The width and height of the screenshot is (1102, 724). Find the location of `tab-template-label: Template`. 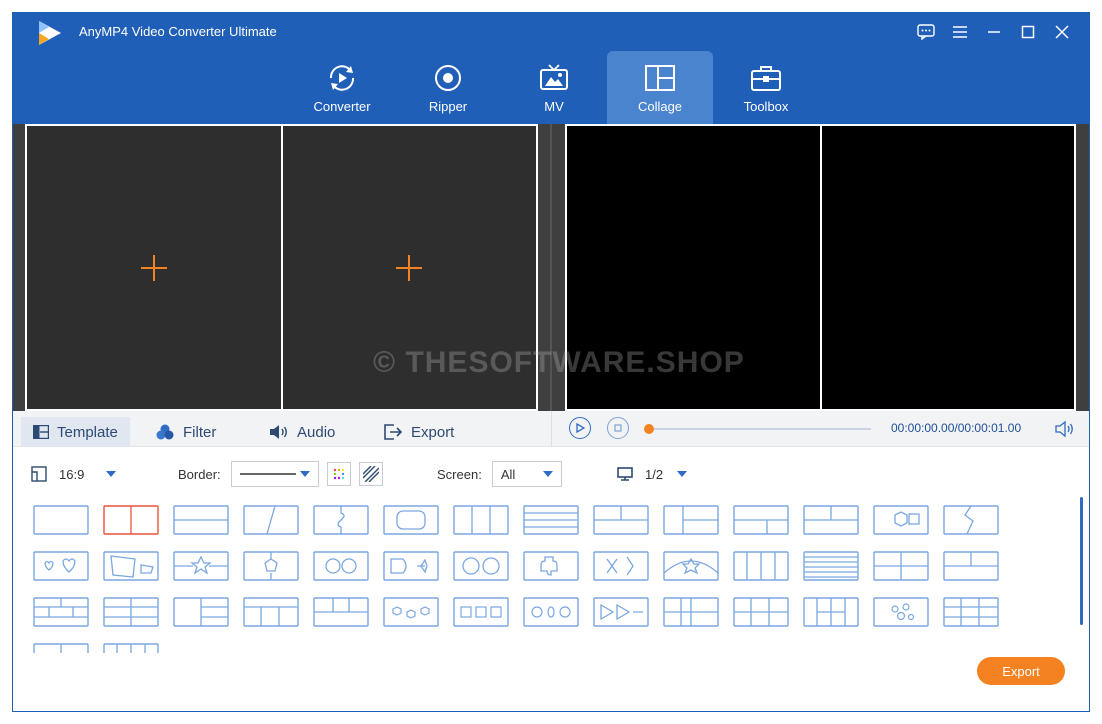

tab-template-label: Template is located at coordinates (87, 432).